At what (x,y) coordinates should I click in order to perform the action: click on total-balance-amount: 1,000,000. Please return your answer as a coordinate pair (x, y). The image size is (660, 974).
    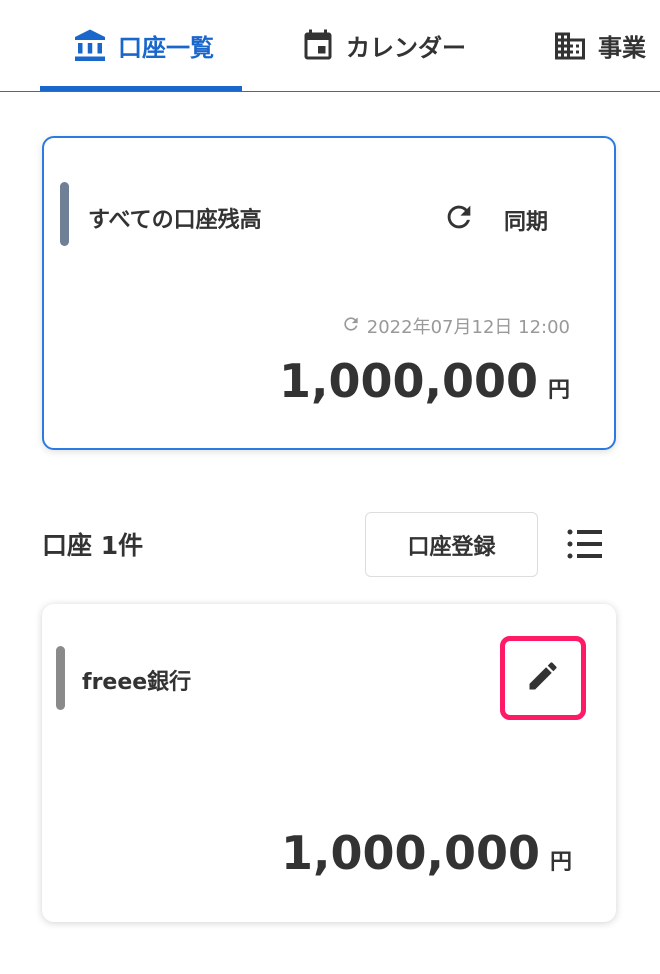
    Looking at the image, I should click on (408, 381).